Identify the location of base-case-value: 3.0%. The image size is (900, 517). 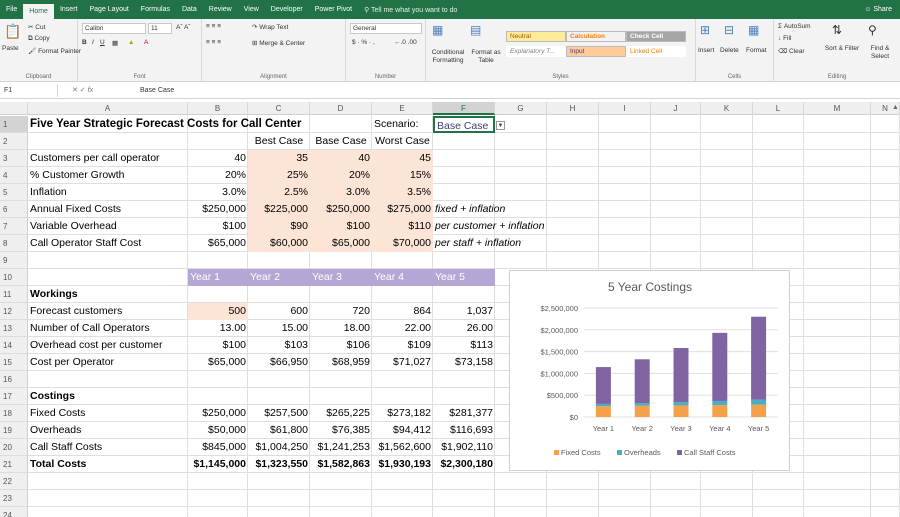
(341, 192).